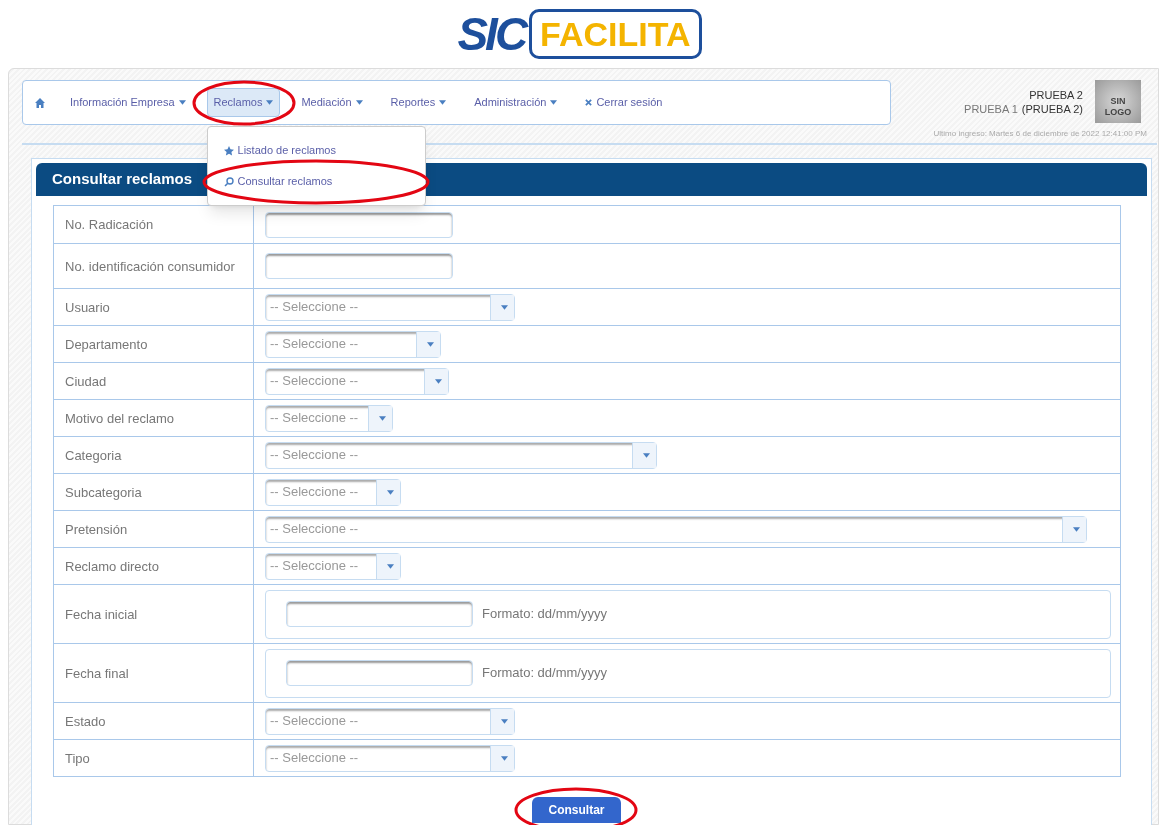 Image resolution: width=1159 pixels, height=825 pixels. Describe the element at coordinates (624, 102) in the screenshot. I see `logout-link: Cerrar sesión` at that location.